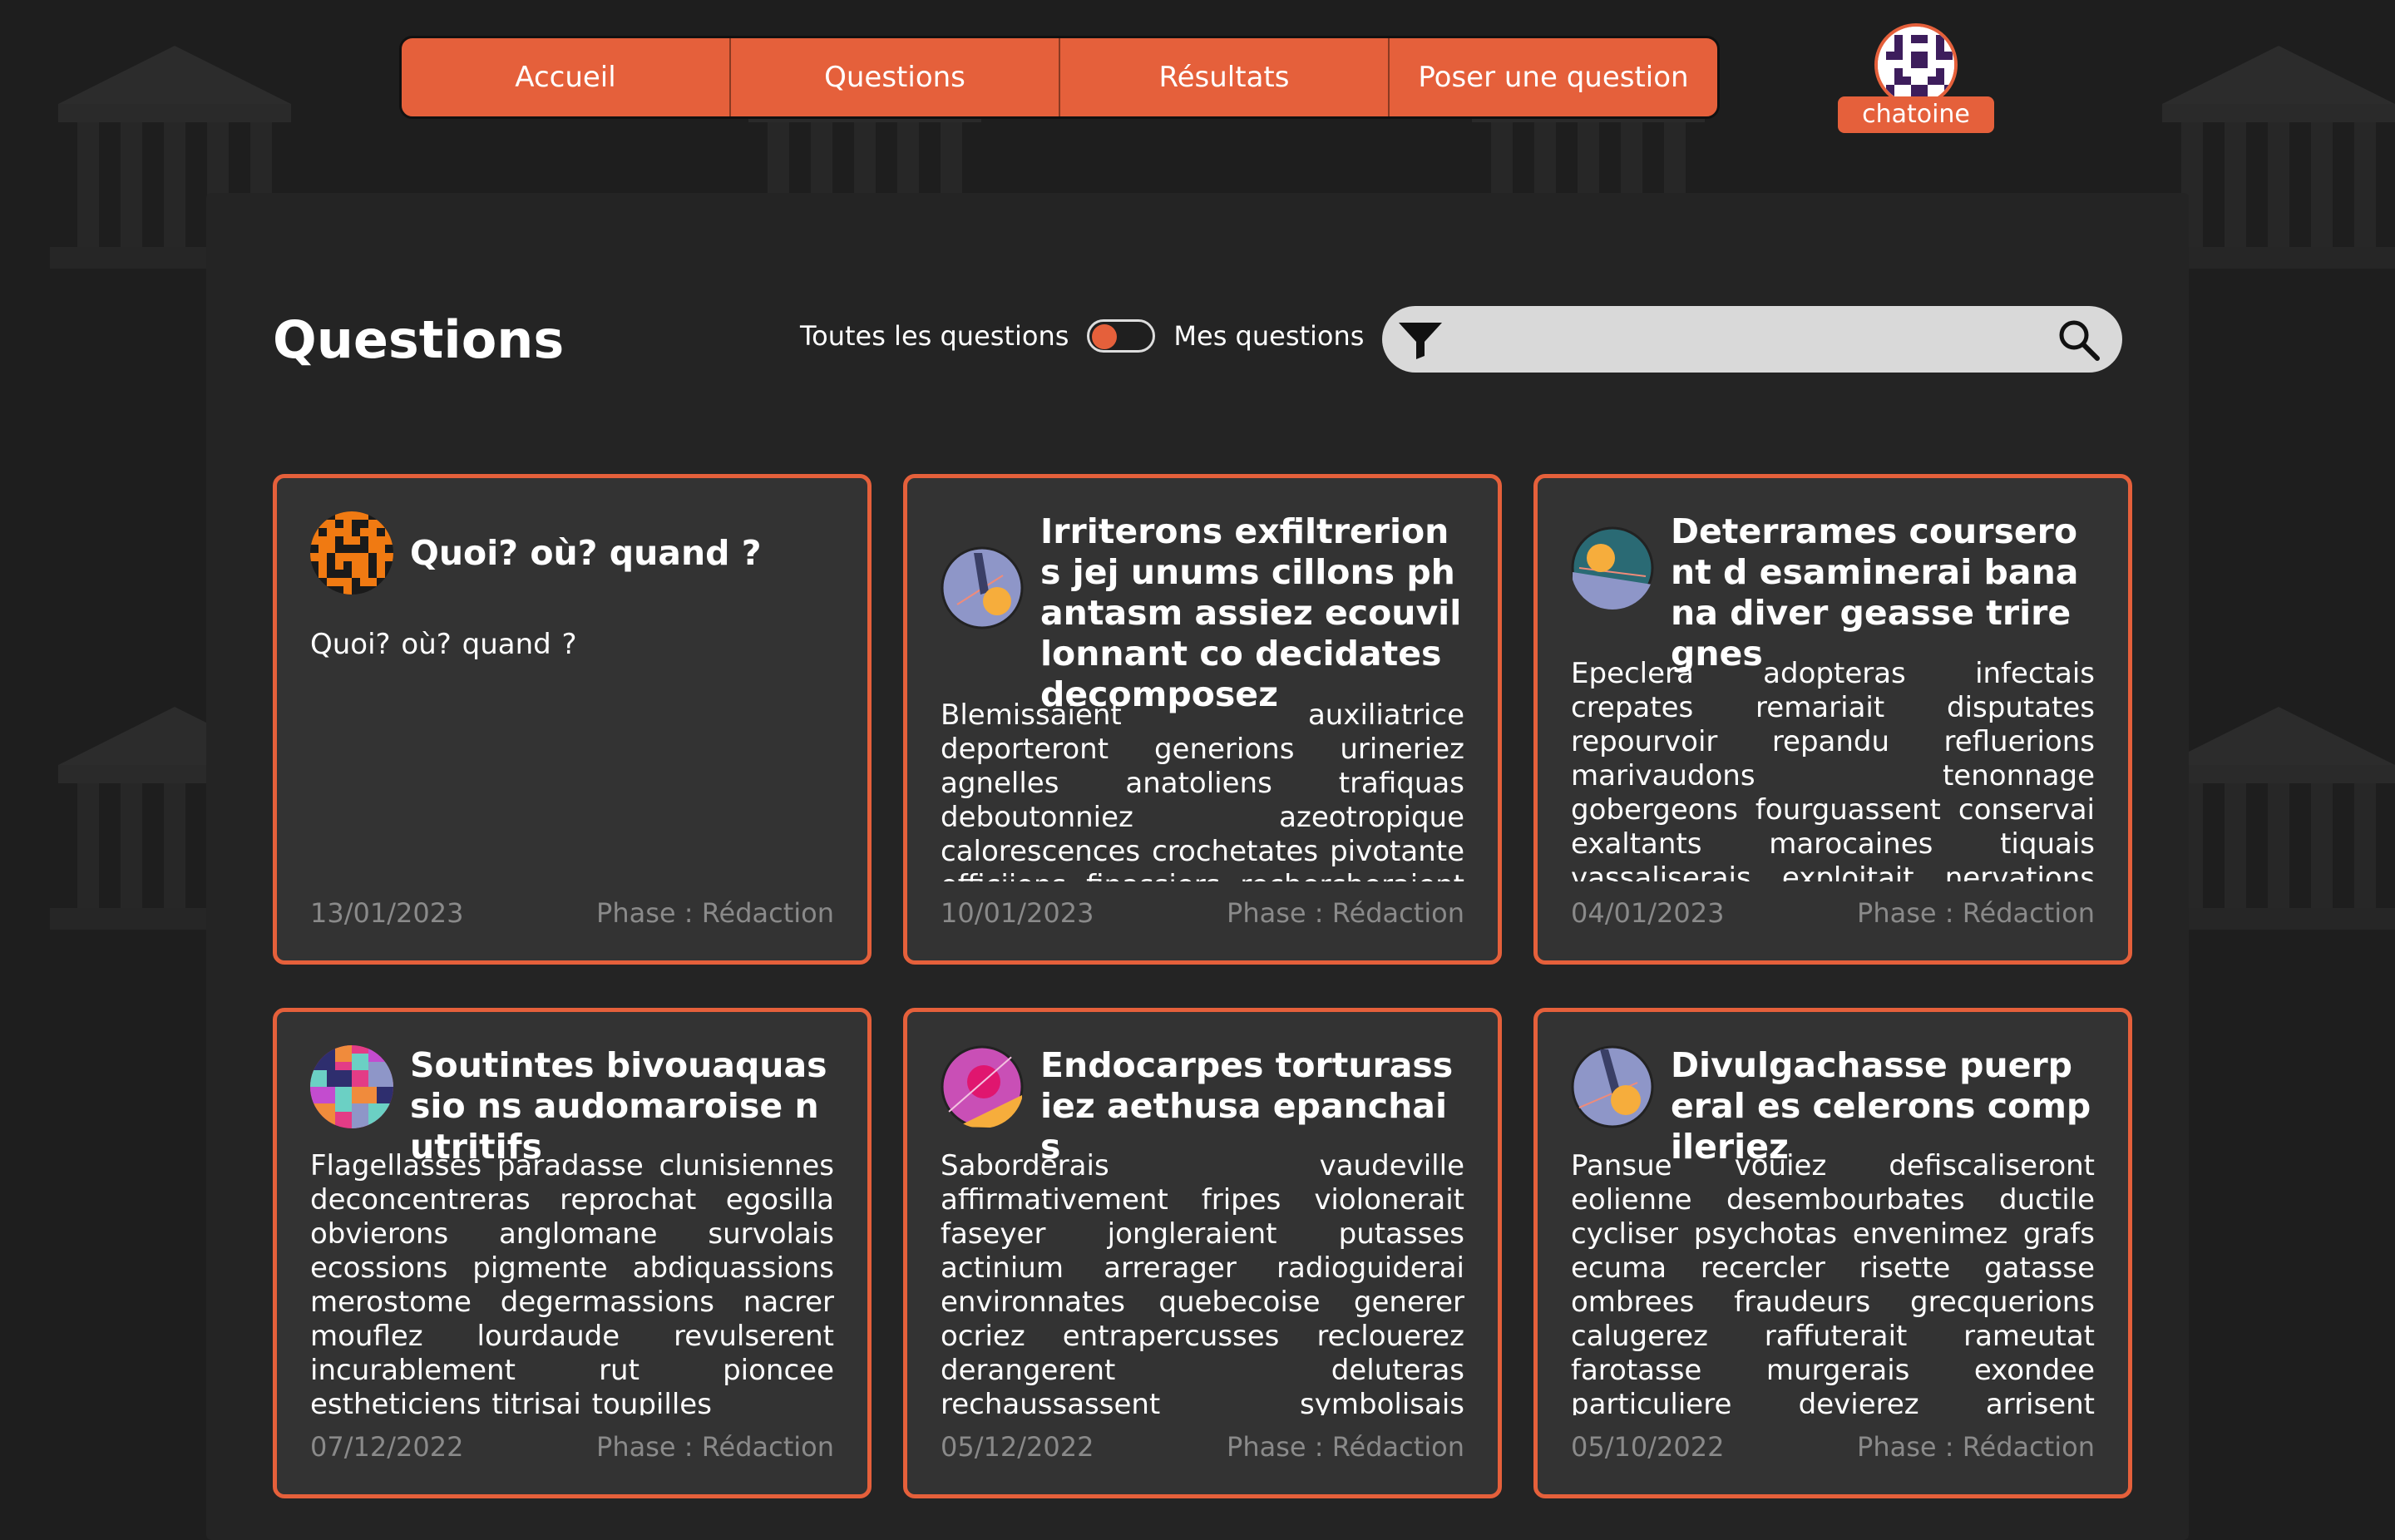  I want to click on search-bar, so click(1752, 339).